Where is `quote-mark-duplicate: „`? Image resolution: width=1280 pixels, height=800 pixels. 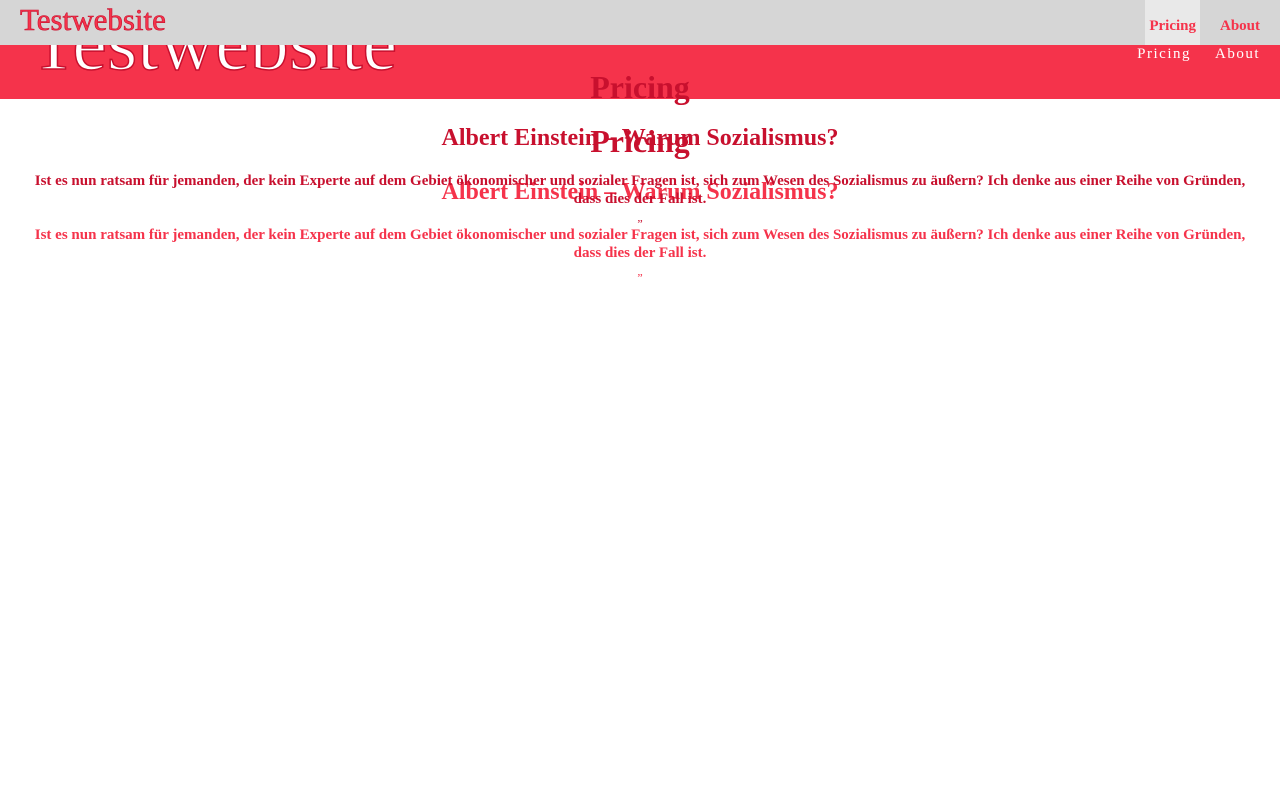 quote-mark-duplicate: „ is located at coordinates (640, 271).